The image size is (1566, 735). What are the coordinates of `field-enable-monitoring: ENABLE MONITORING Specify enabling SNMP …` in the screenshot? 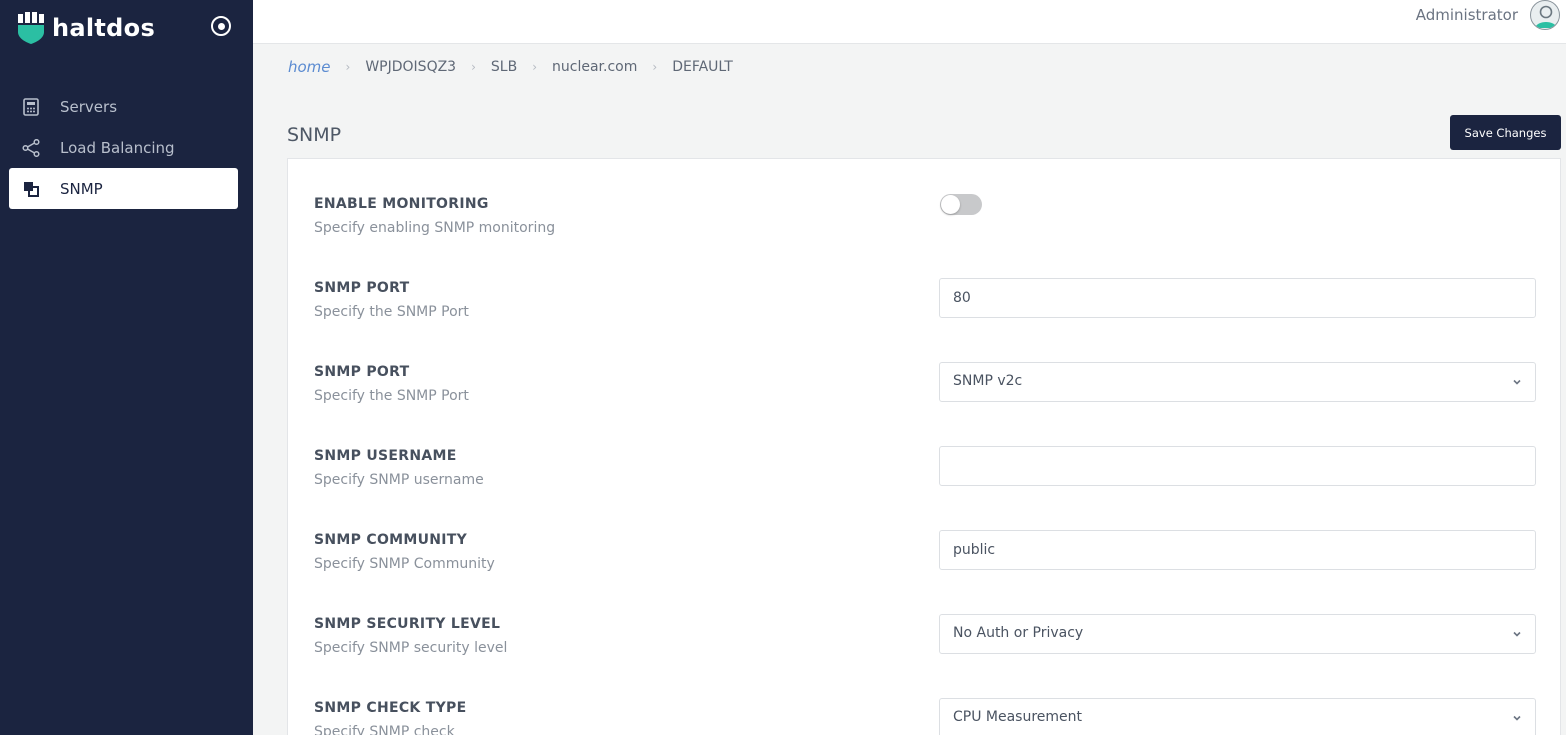 It's located at (924, 211).